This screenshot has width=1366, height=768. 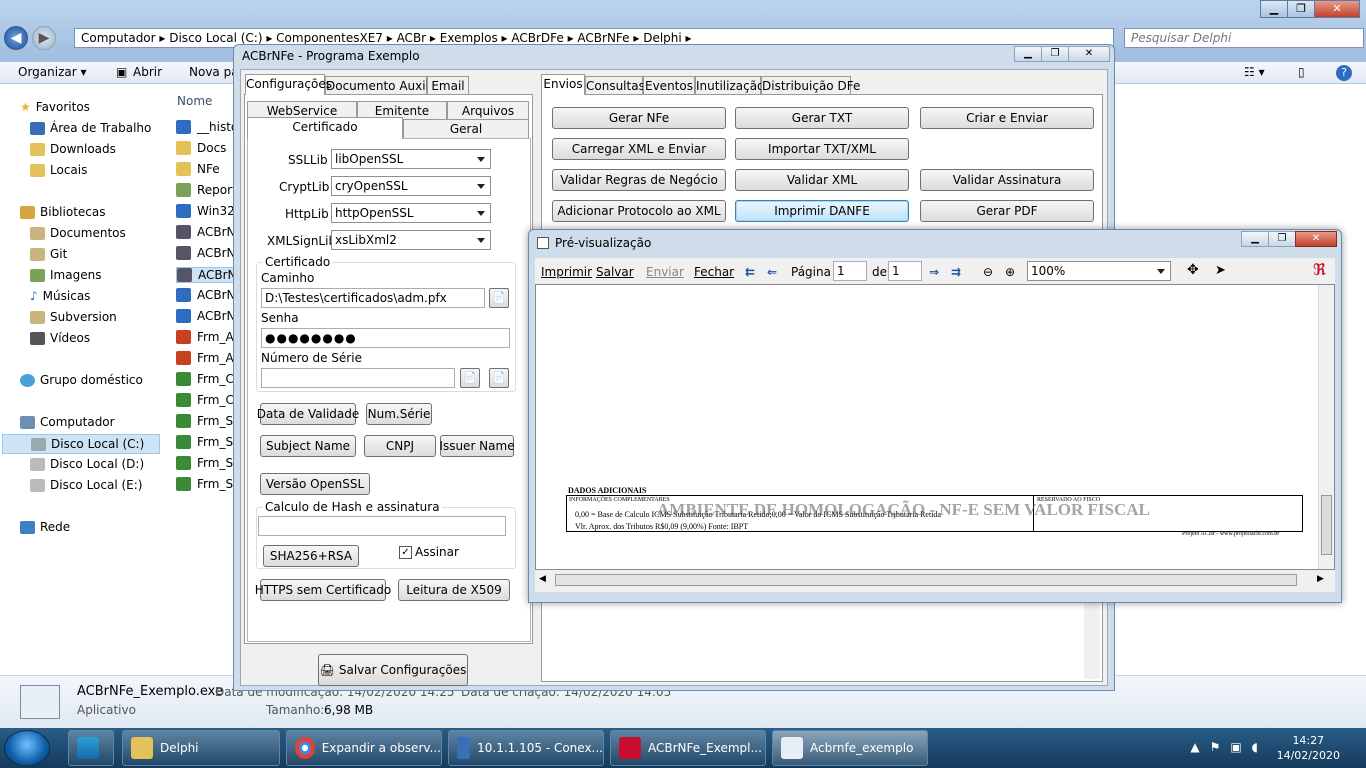 I want to click on action-button: Validar Assinatura, so click(x=1007, y=180).